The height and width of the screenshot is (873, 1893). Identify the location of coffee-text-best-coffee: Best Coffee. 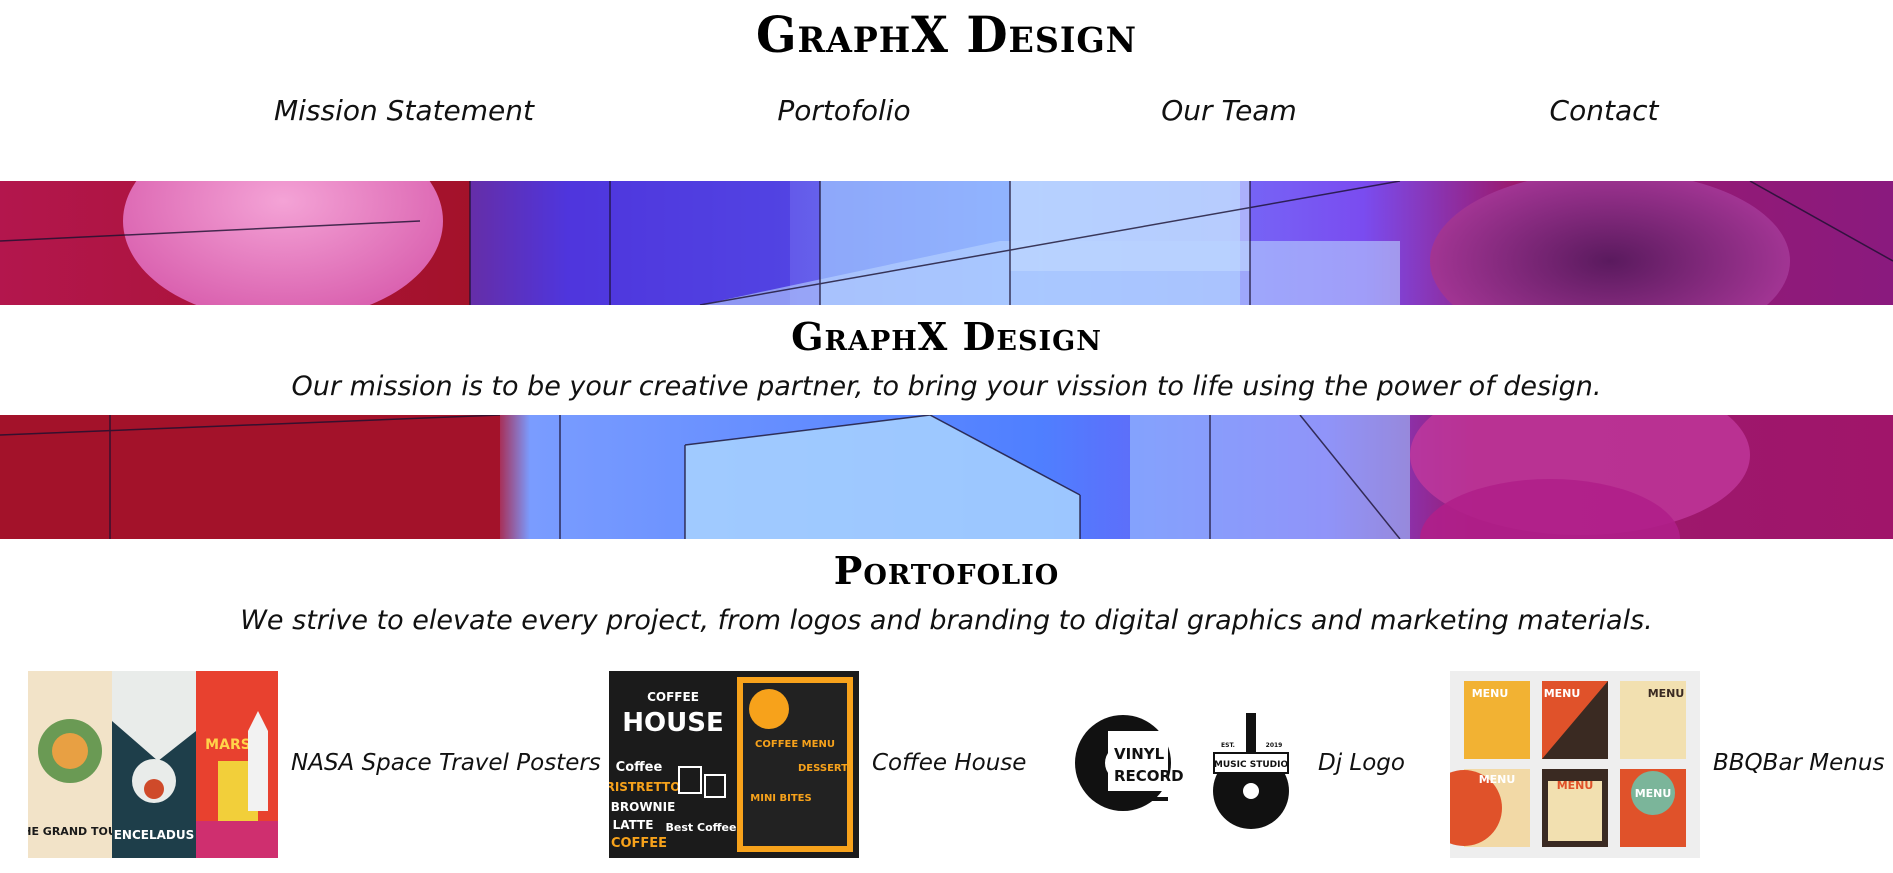
(701, 827).